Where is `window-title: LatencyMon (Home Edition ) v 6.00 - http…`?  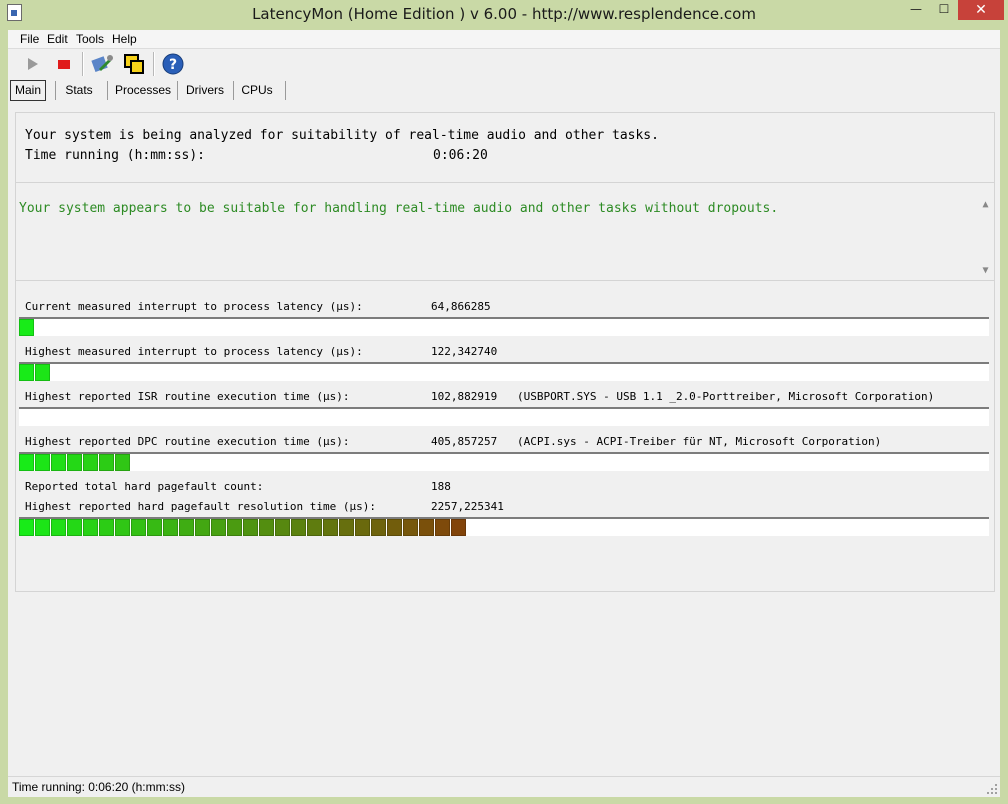
window-title: LatencyMon (Home Edition ) v 6.00 - http… is located at coordinates (504, 14).